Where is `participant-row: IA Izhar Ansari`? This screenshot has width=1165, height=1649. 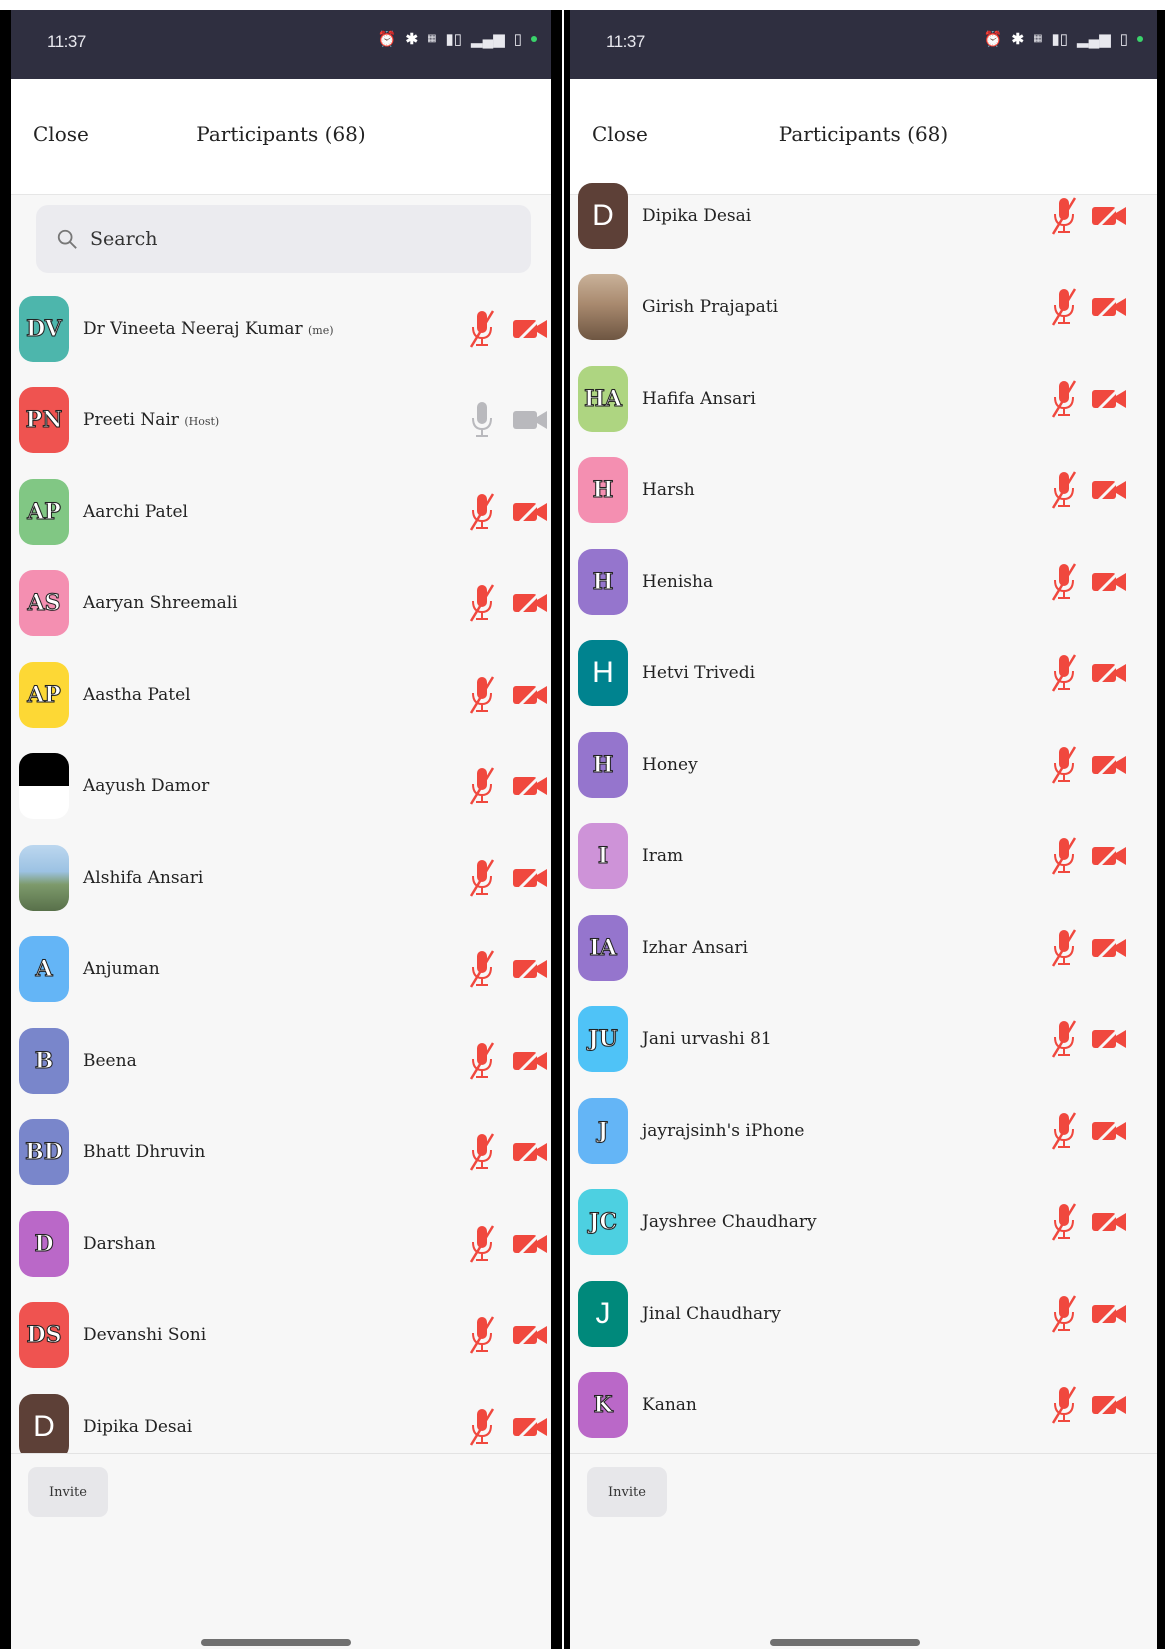 participant-row: IA Izhar Ansari is located at coordinates (863, 948).